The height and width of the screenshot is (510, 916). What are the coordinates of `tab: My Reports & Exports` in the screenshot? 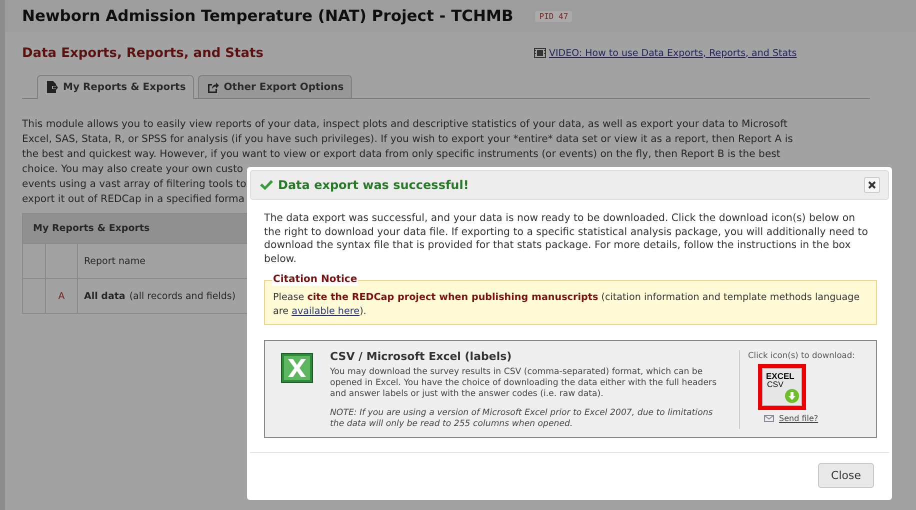 It's located at (115, 87).